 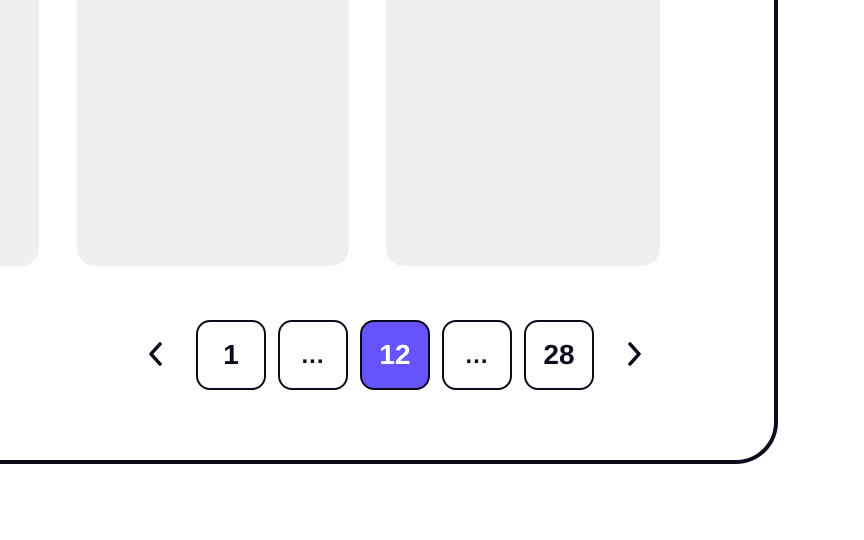 What do you see at coordinates (231, 355) in the screenshot?
I see `page-button-1: 1` at bounding box center [231, 355].